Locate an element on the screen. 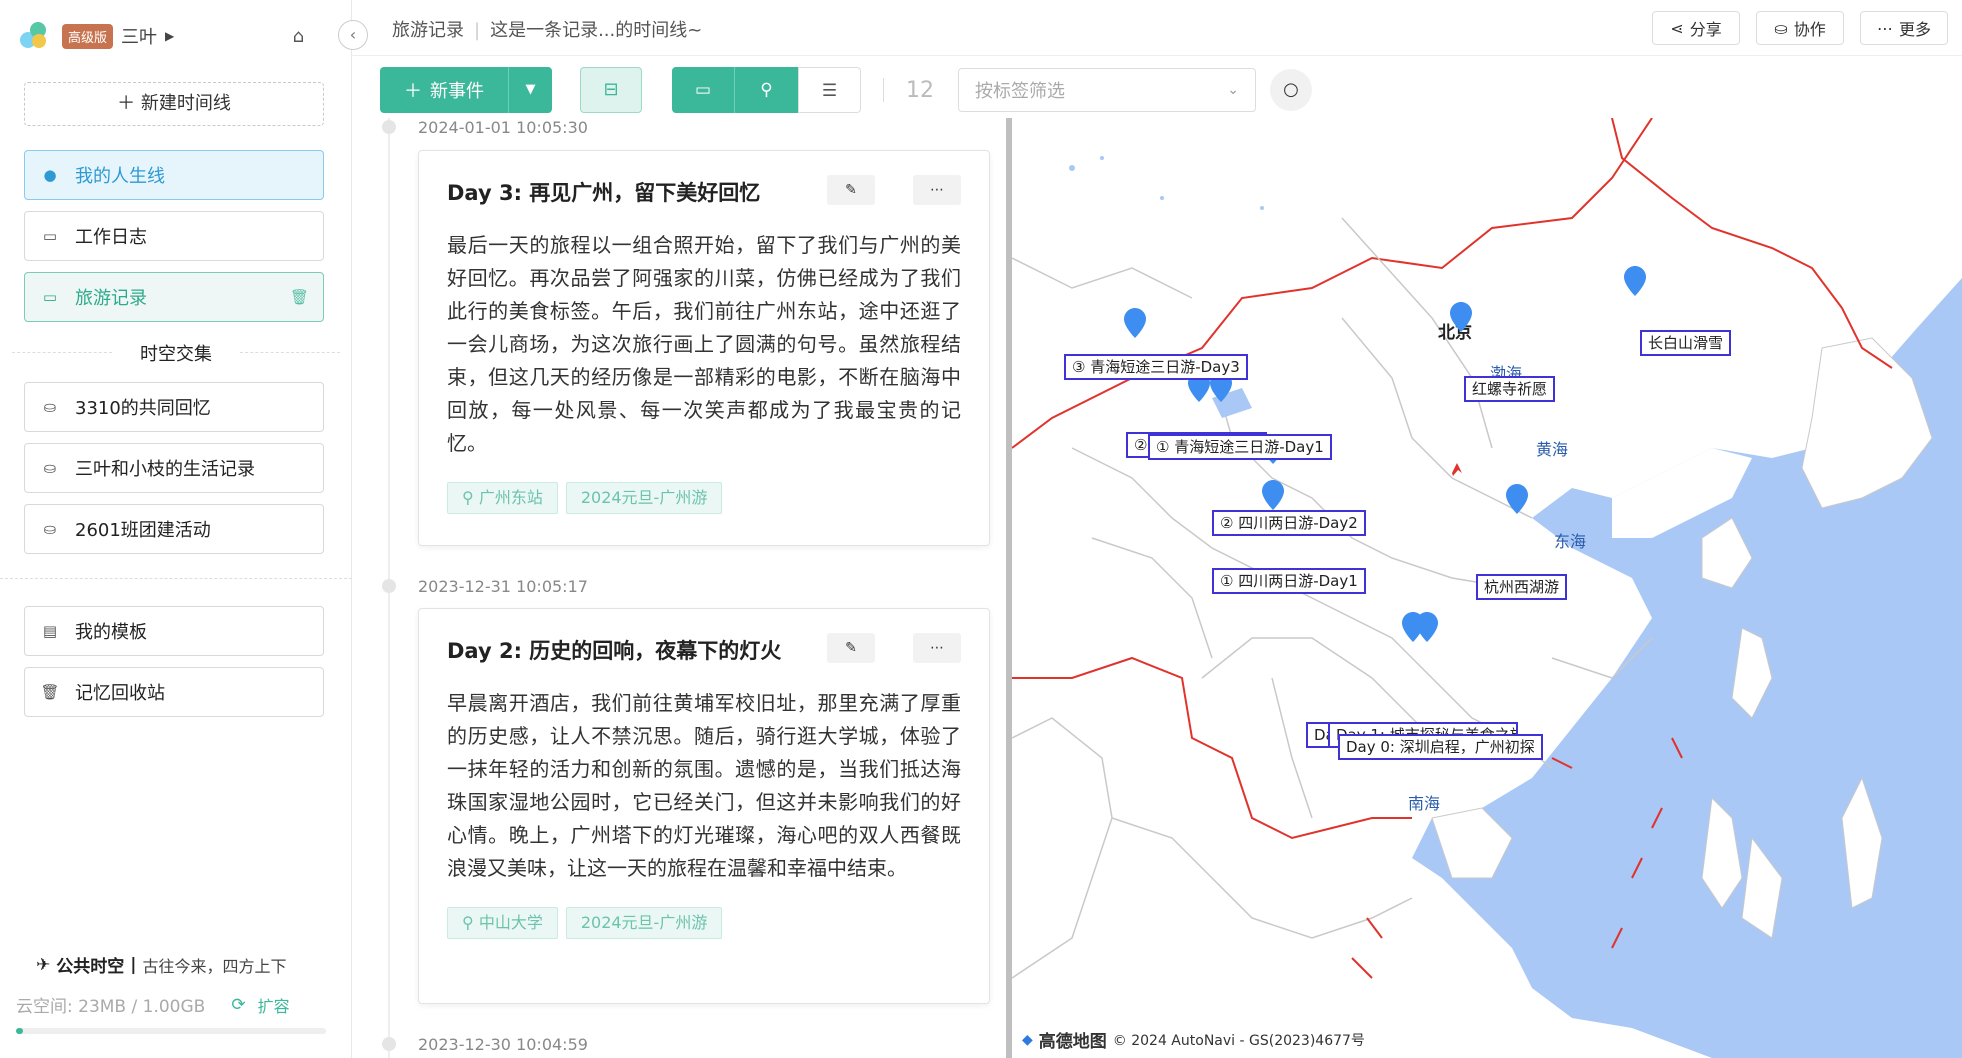  app-logo is located at coordinates (34, 36).